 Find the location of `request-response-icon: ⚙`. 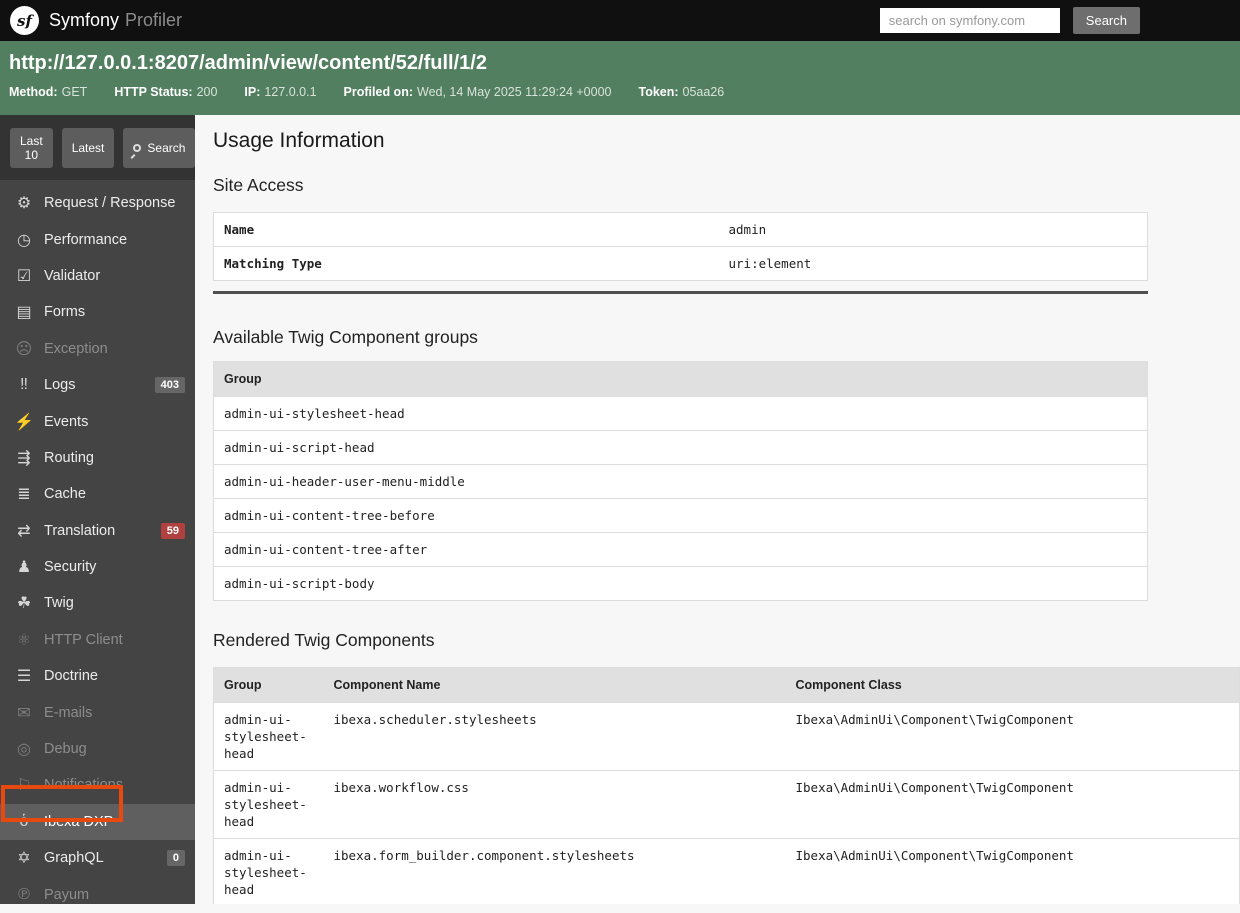

request-response-icon: ⚙ is located at coordinates (24, 204).